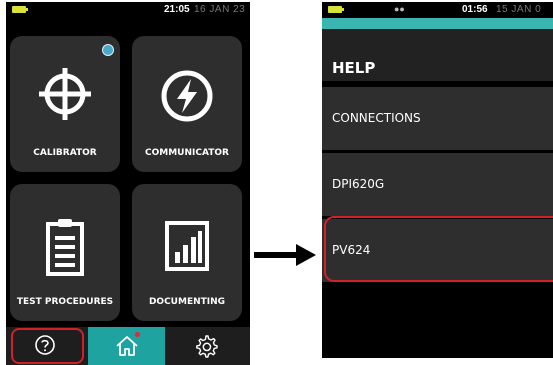 This screenshot has height=365, width=553. Describe the element at coordinates (128, 10) in the screenshot. I see `status-bar: 21:05 16 JAN 23` at that location.